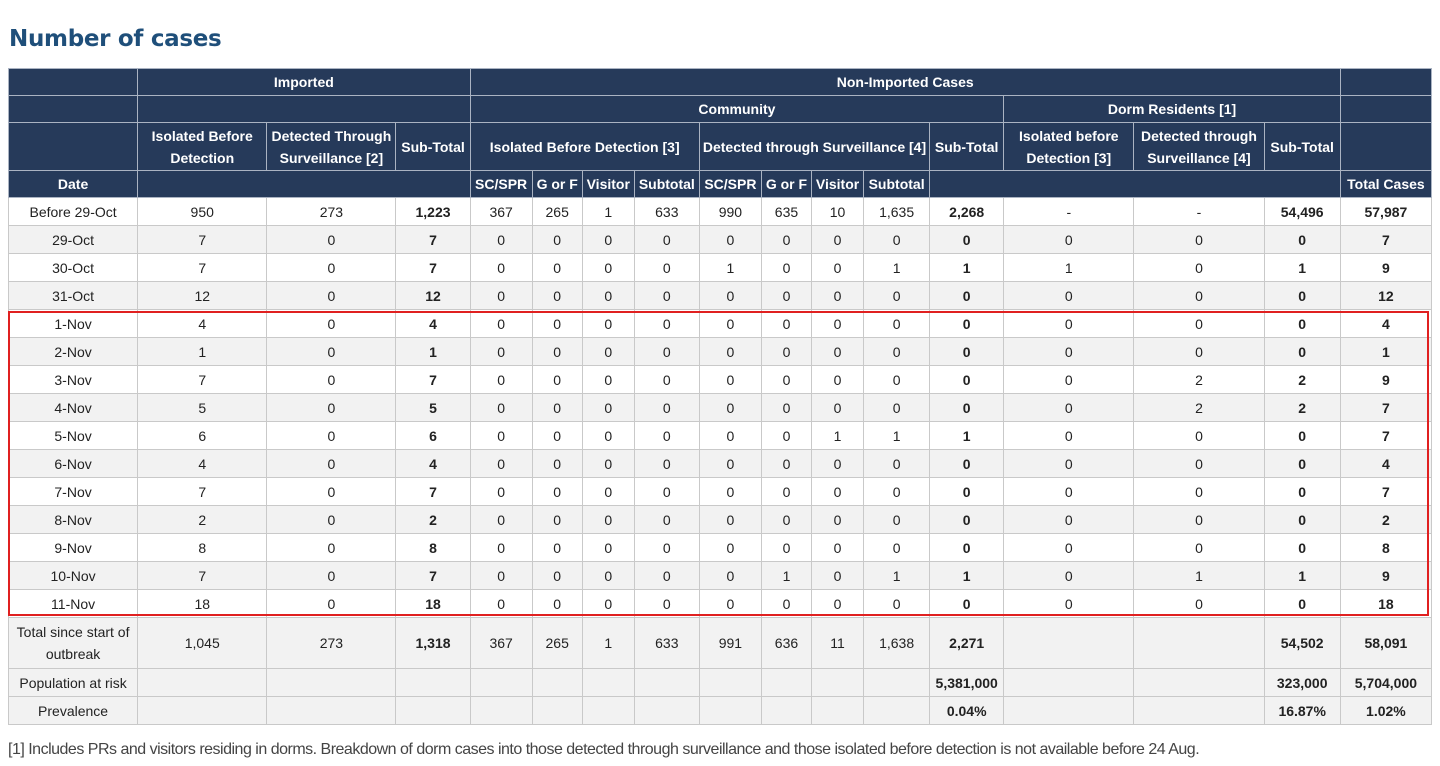 The height and width of the screenshot is (766, 1440). Describe the element at coordinates (814, 146) in the screenshot. I see `header-community-detected: Detected through Surveillance [4]` at that location.